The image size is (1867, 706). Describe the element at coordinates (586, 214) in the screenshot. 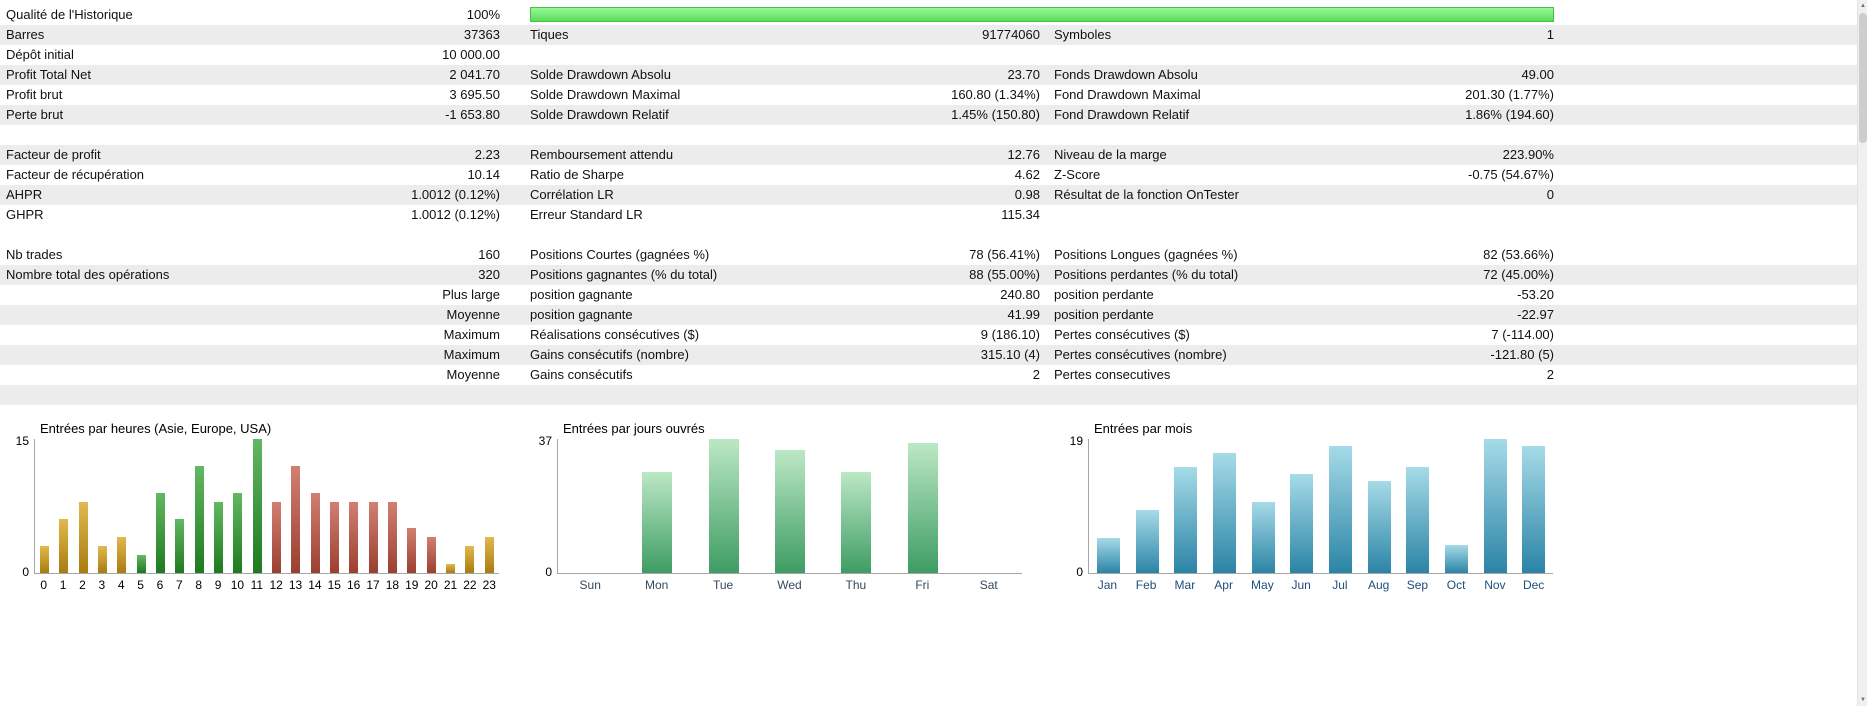

I see `stat-label: Erreur Standard LR` at that location.